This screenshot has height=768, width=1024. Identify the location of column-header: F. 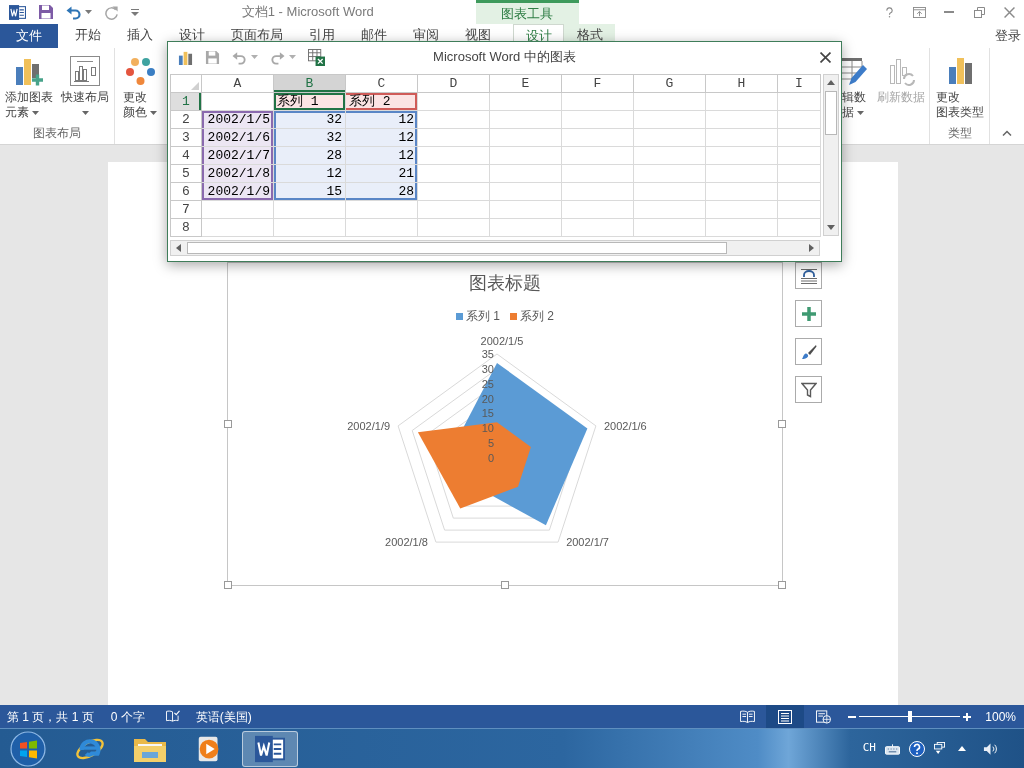
(598, 84).